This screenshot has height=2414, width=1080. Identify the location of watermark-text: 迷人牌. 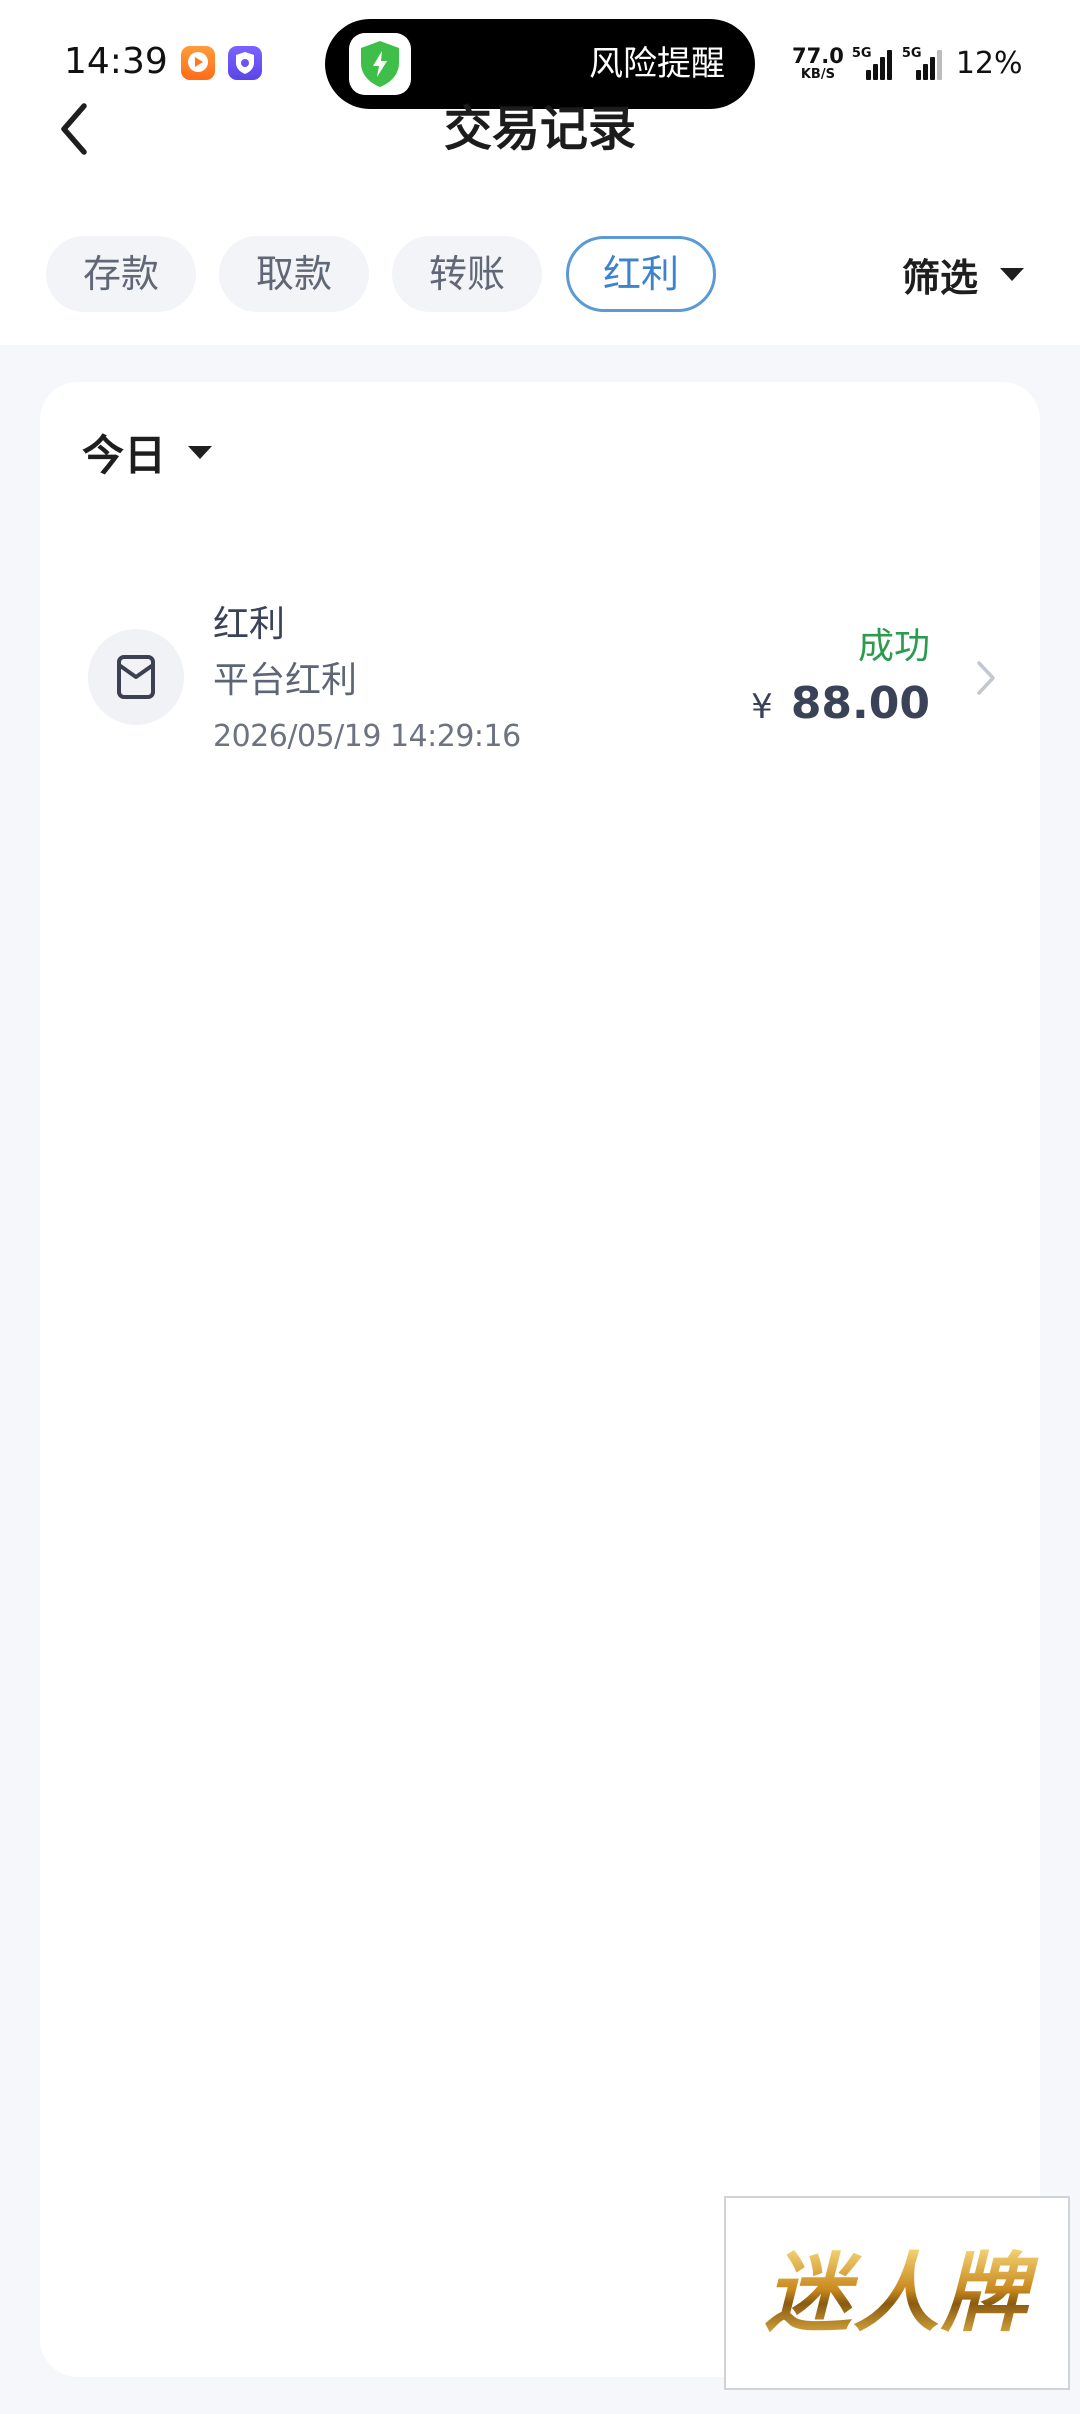
(897, 2294).